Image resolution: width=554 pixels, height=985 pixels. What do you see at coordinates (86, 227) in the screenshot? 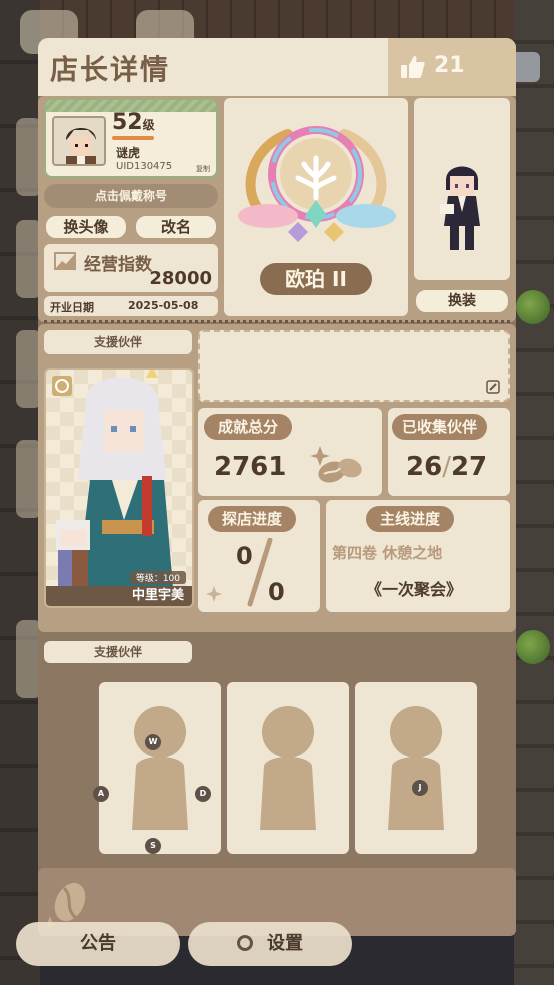
I see `change-avatar-button: 换头像` at bounding box center [86, 227].